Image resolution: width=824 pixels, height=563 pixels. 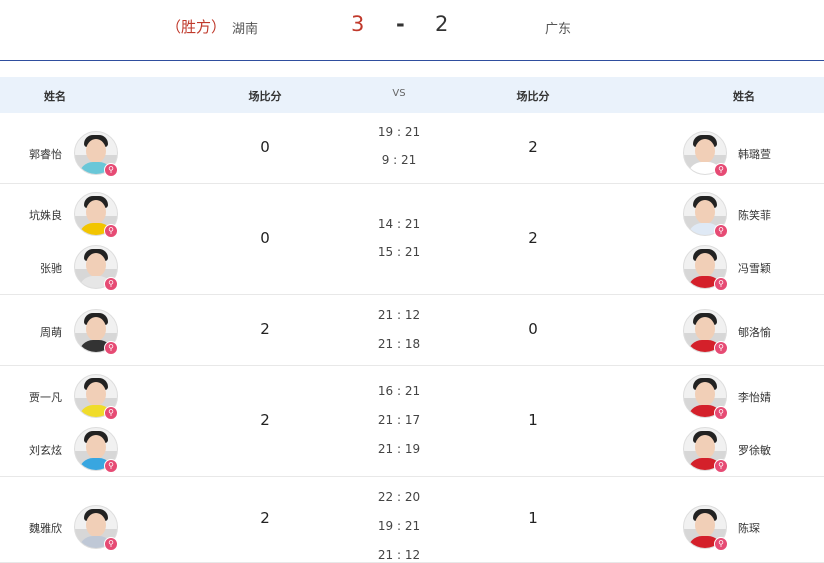 What do you see at coordinates (245, 27) in the screenshot?
I see `team1-name: 湖南` at bounding box center [245, 27].